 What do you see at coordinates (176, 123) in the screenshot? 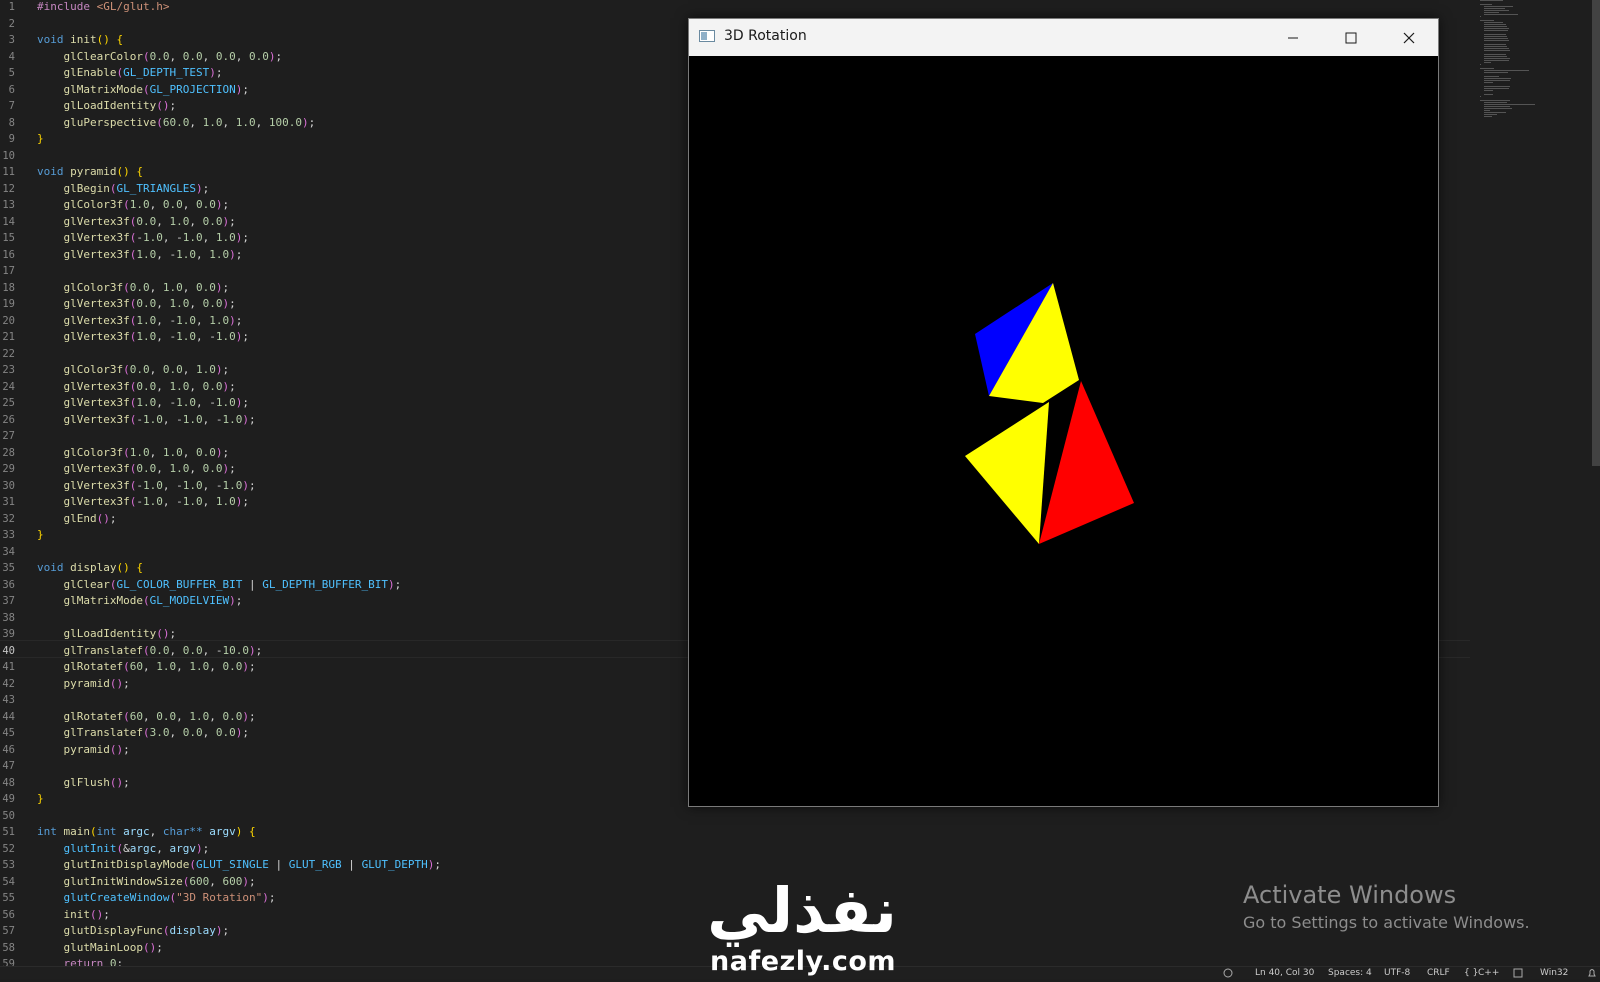
I see `code-text: gluPerspective(60.0, 1.0, 1.0, 100.0);` at bounding box center [176, 123].